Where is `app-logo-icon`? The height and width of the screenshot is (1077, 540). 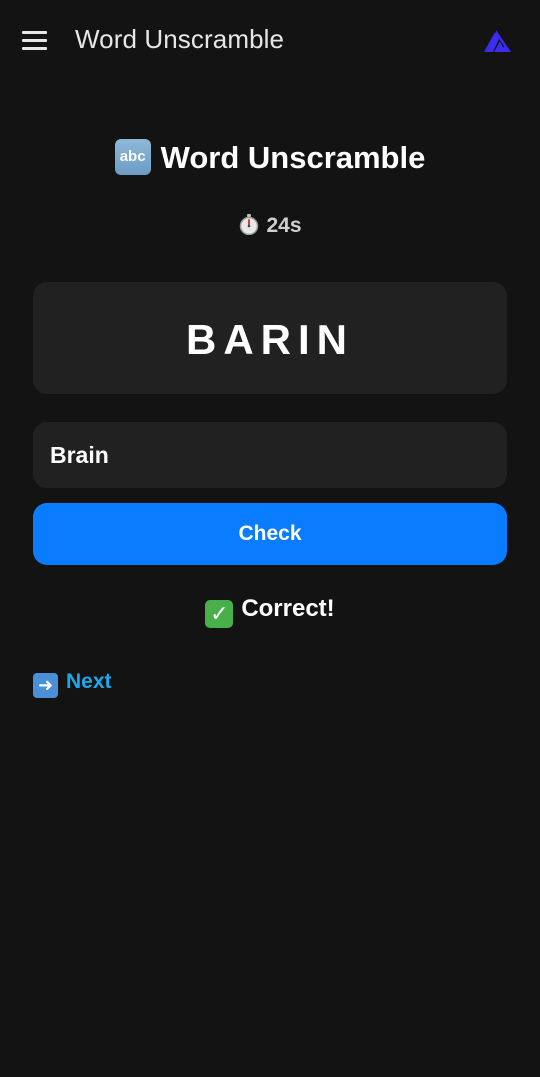
app-logo-icon is located at coordinates (497, 41).